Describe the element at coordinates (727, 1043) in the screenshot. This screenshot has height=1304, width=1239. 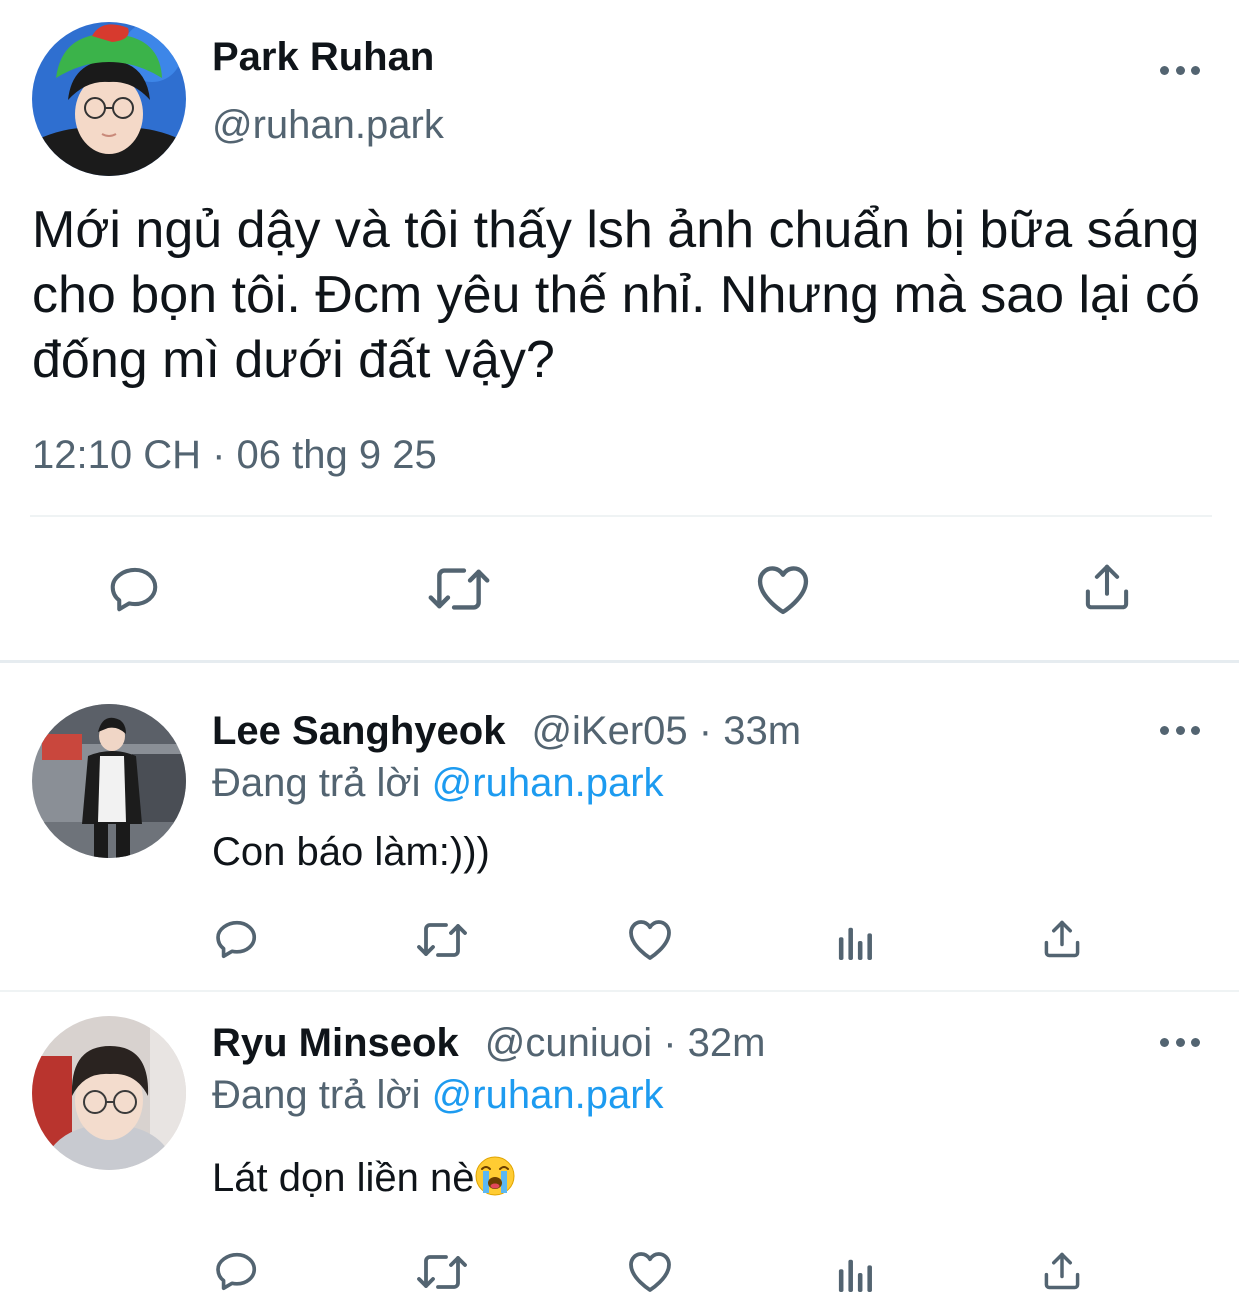
I see `reply-time: 32m` at that location.